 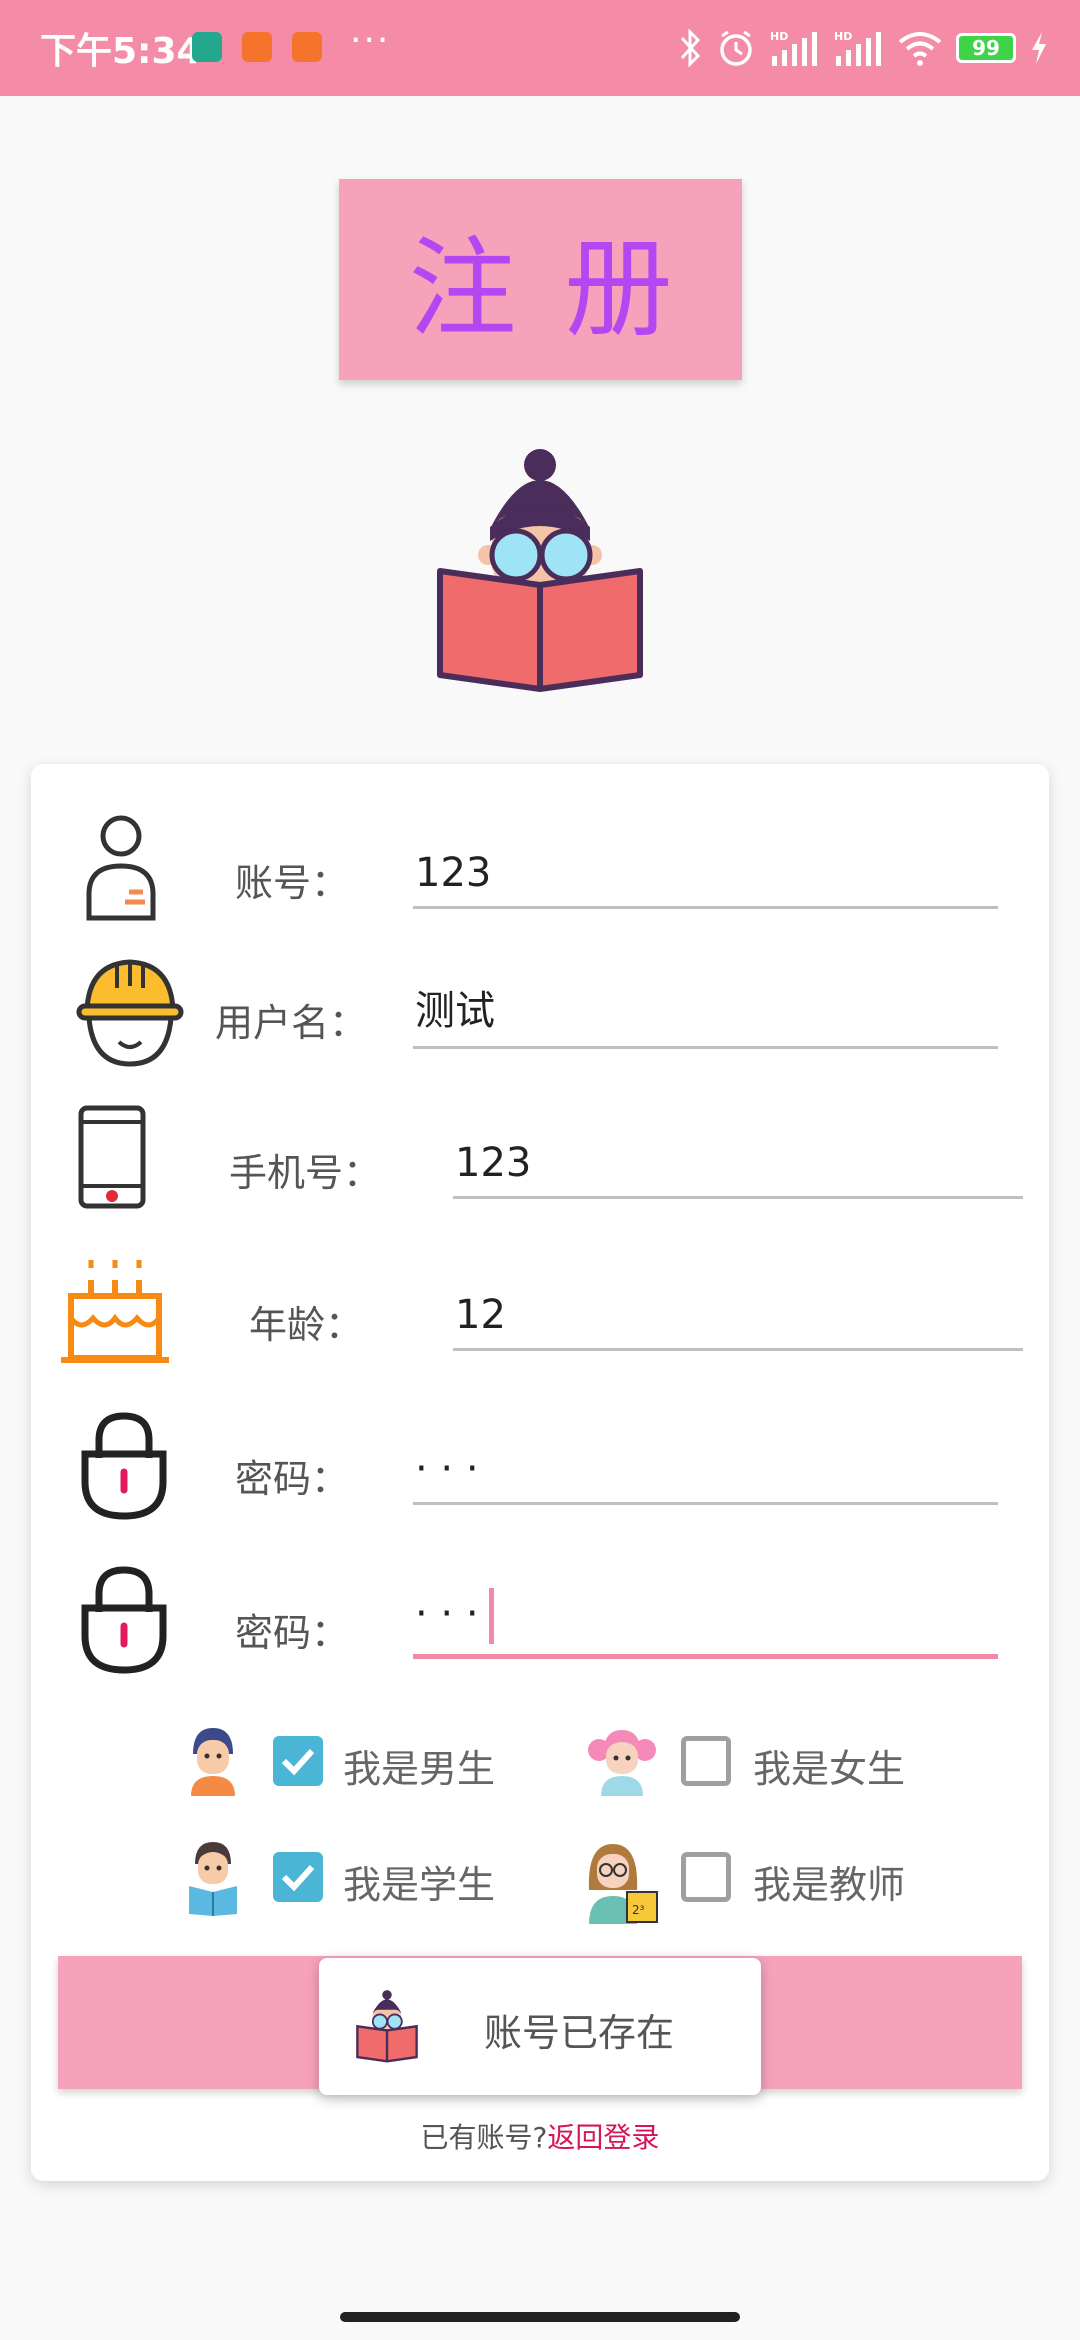 I want to click on password-label: 密码：, so click(x=292, y=1479).